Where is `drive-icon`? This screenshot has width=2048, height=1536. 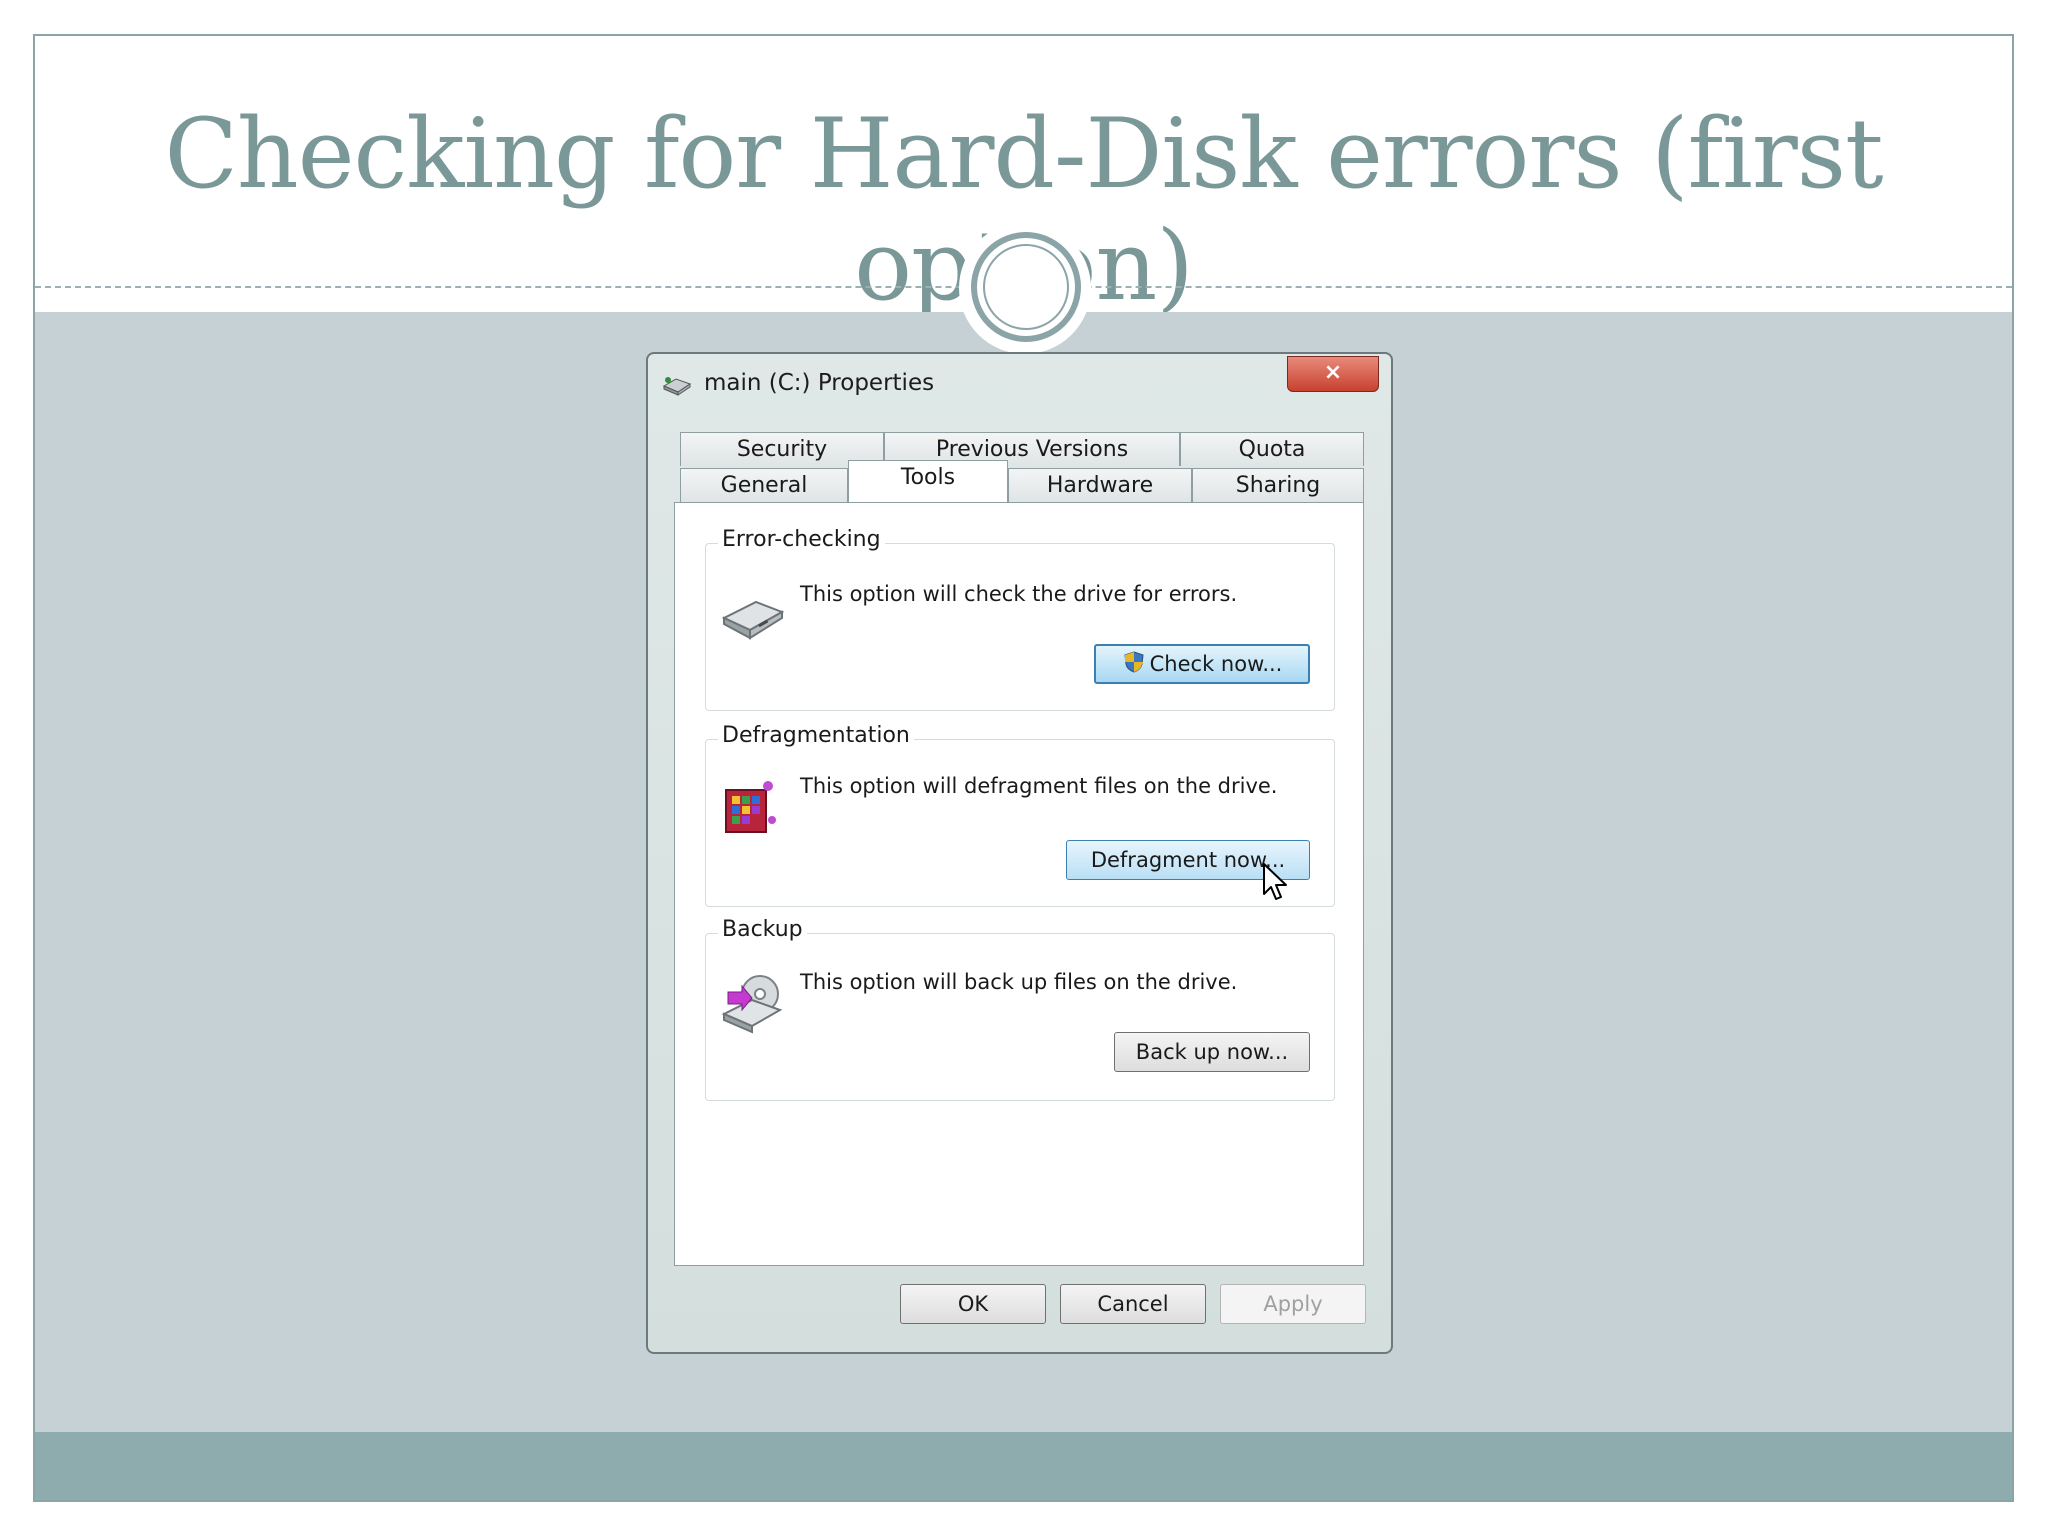
drive-icon is located at coordinates (753, 620).